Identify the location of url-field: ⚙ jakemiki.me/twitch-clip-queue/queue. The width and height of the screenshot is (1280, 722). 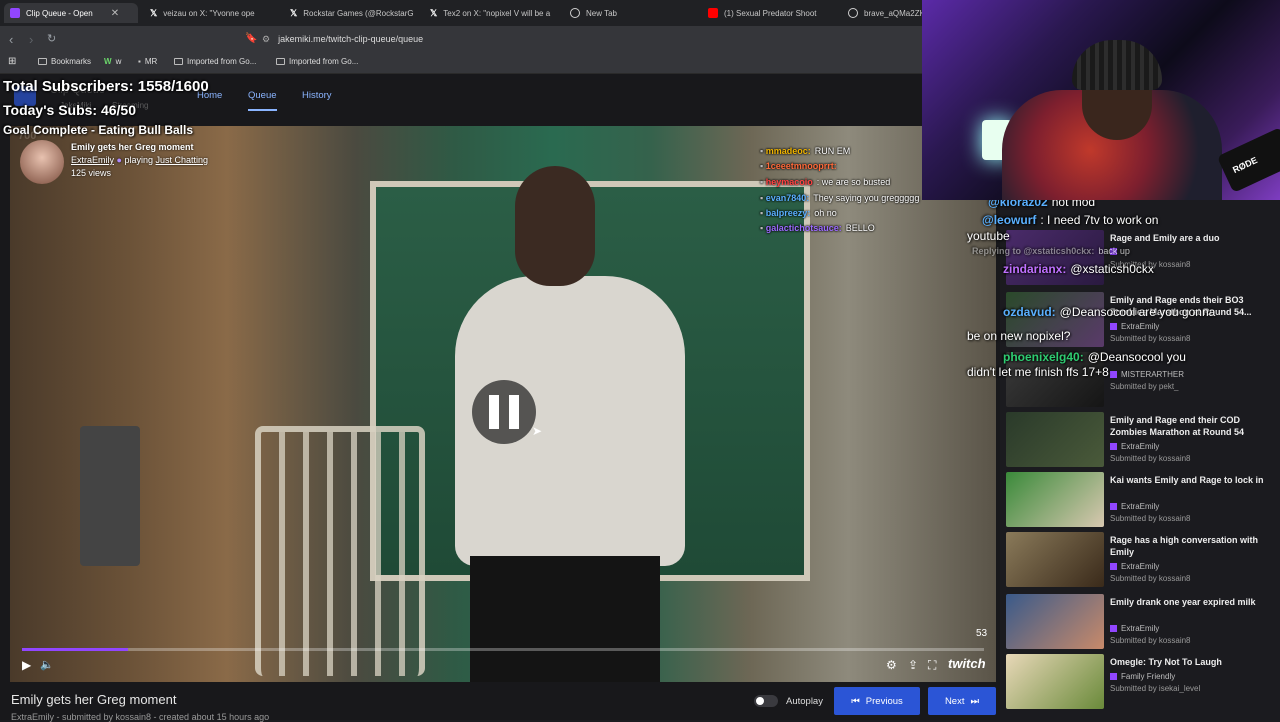
(592, 39).